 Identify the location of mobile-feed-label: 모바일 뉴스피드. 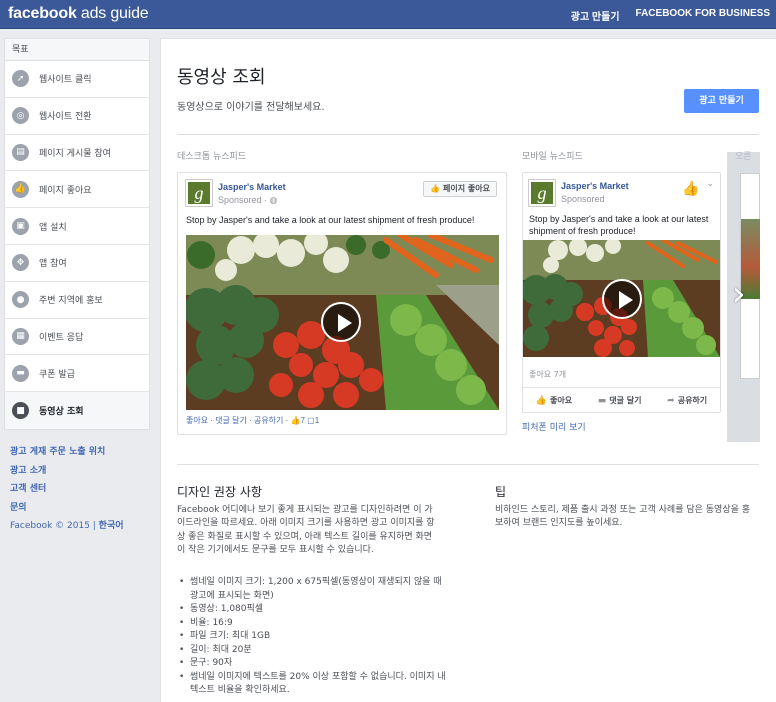
(552, 157).